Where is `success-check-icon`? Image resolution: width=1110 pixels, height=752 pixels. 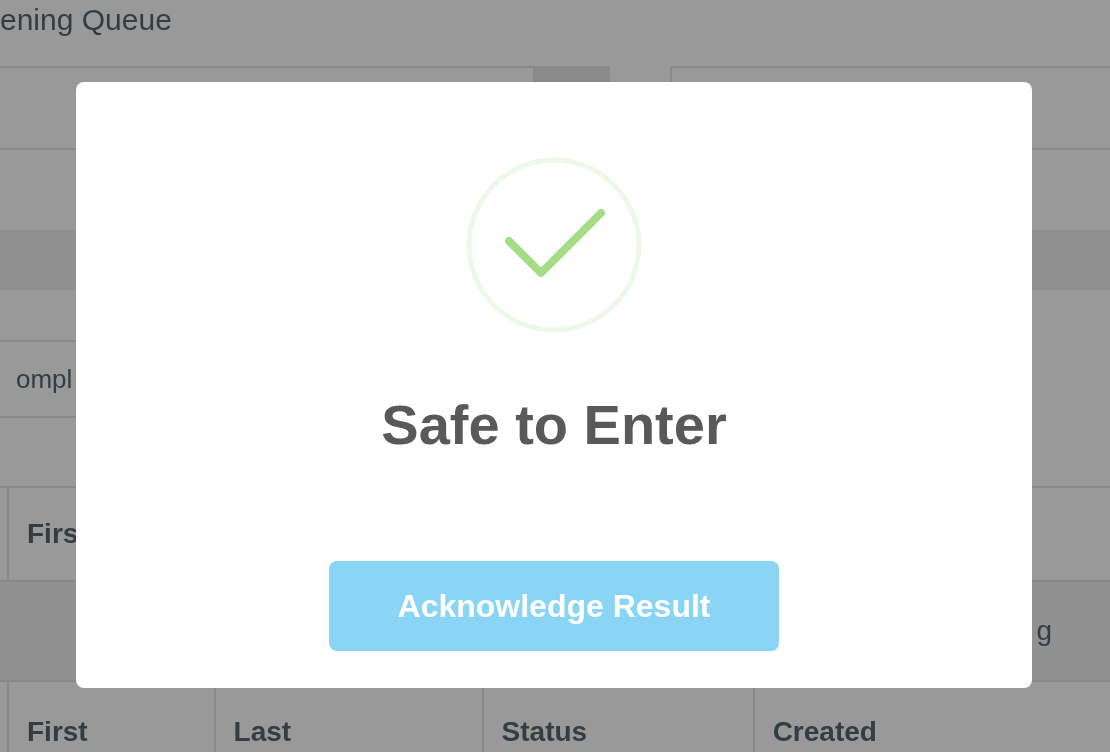
success-check-icon is located at coordinates (554, 245).